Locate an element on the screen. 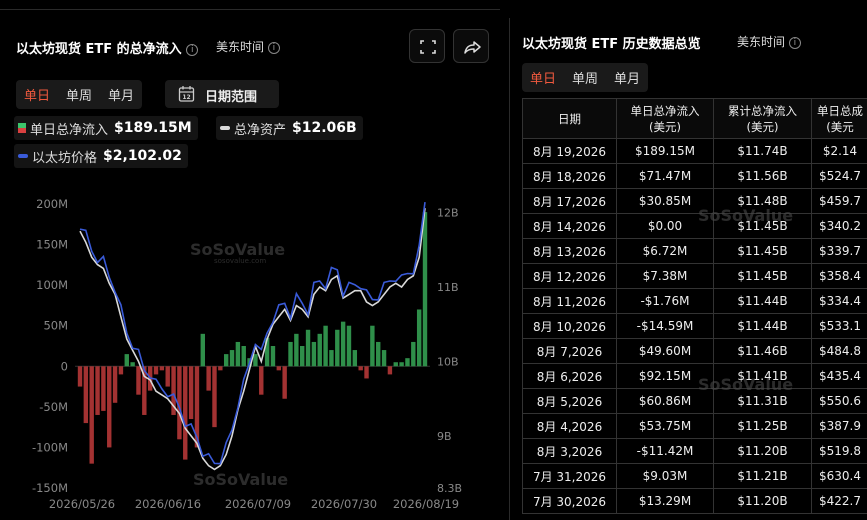 The width and height of the screenshot is (867, 520). share-button is located at coordinates (471, 46).